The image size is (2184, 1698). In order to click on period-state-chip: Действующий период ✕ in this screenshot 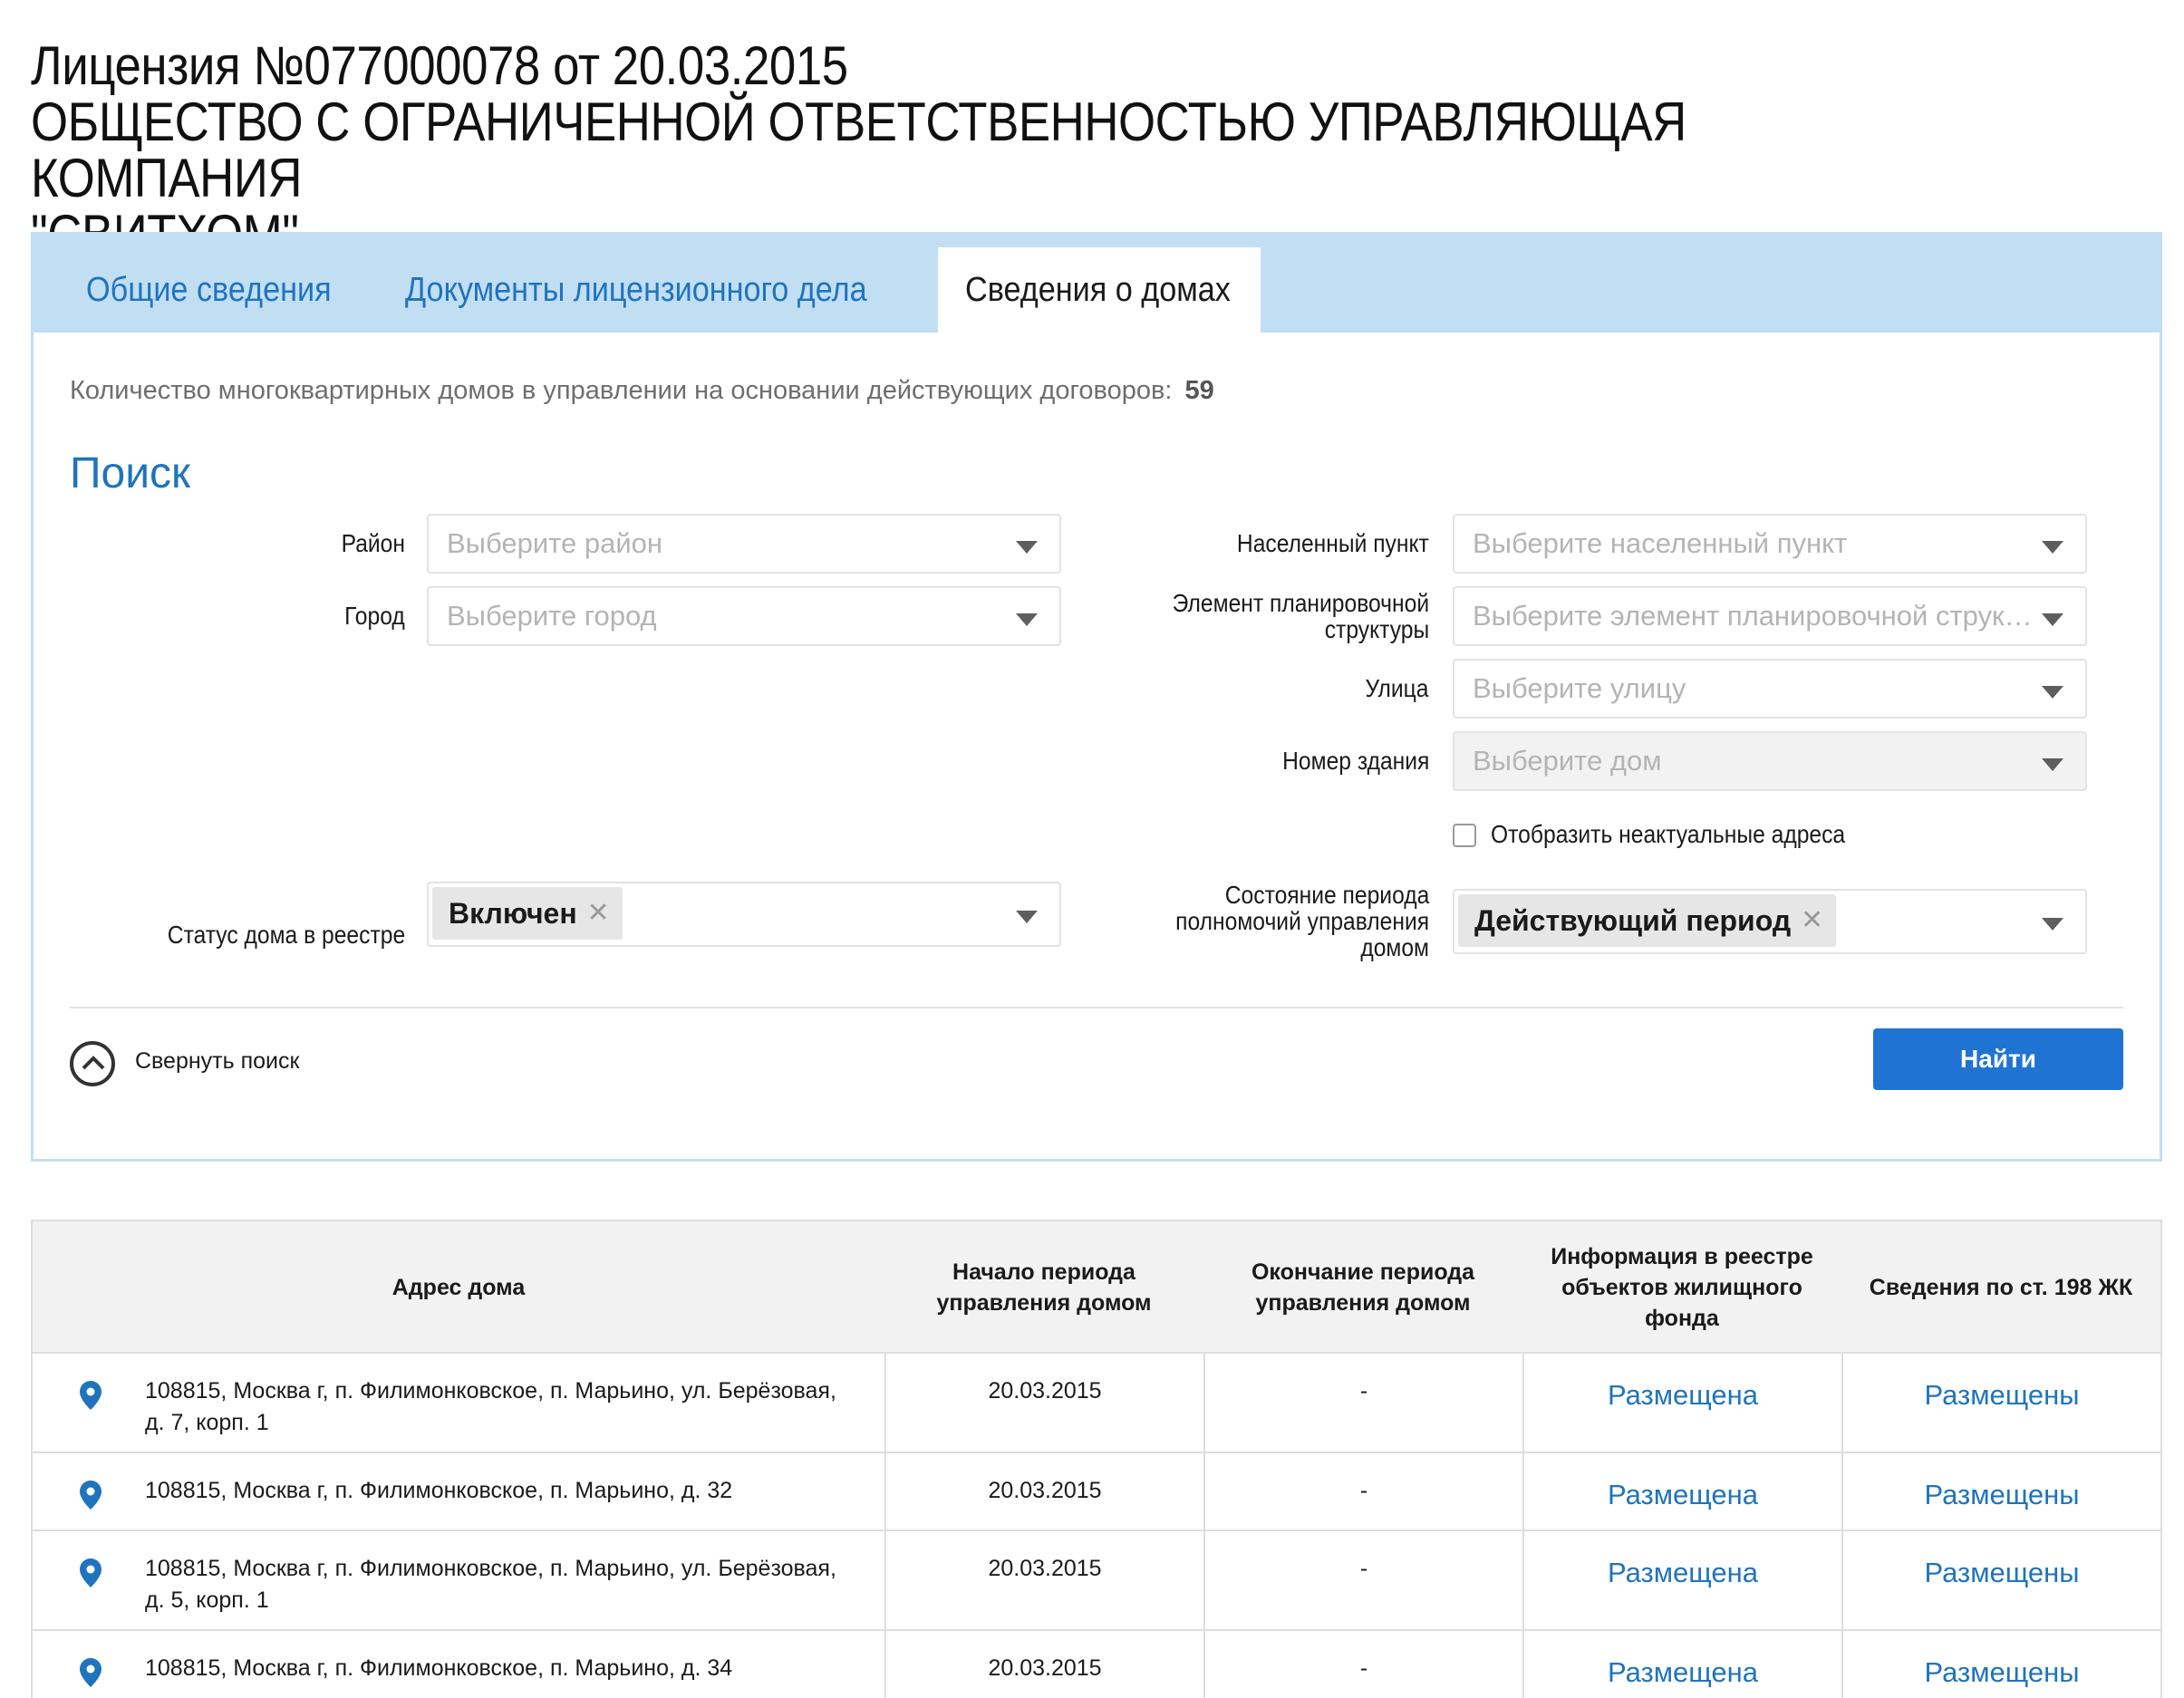, I will do `click(1647, 920)`.